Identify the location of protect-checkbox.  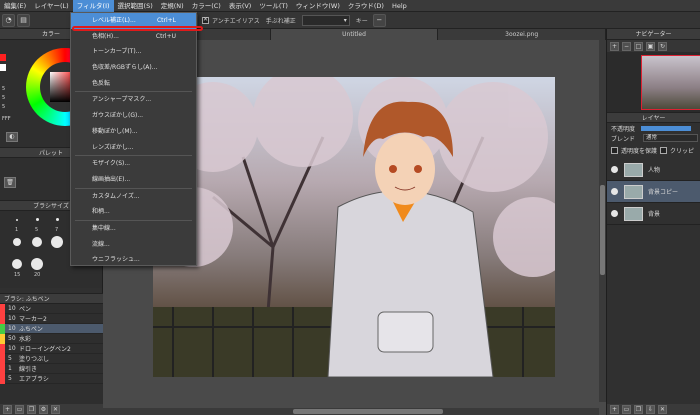
(614, 150).